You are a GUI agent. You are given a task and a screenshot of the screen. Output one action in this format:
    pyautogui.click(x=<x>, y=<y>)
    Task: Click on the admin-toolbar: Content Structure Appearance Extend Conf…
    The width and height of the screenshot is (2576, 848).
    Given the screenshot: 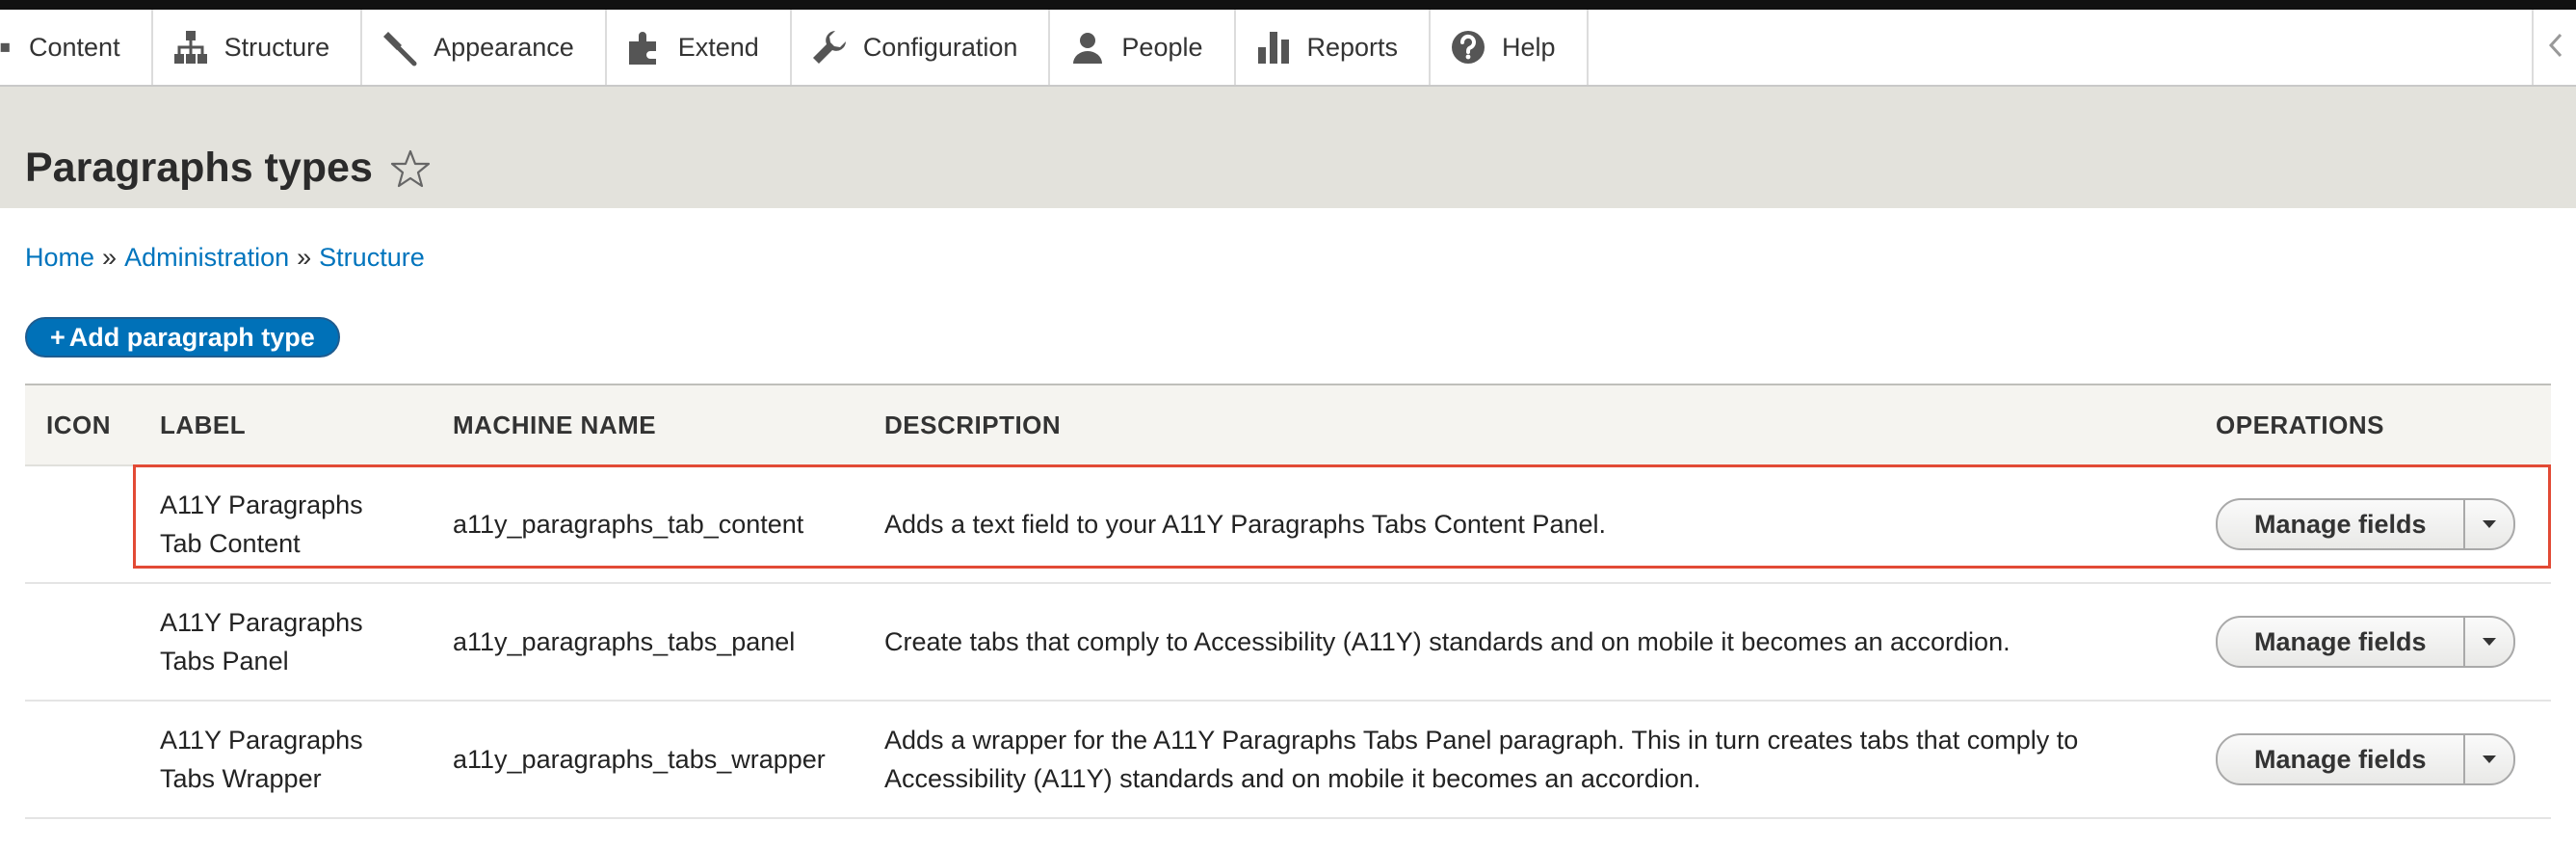 What is the action you would take?
    pyautogui.click(x=1288, y=48)
    